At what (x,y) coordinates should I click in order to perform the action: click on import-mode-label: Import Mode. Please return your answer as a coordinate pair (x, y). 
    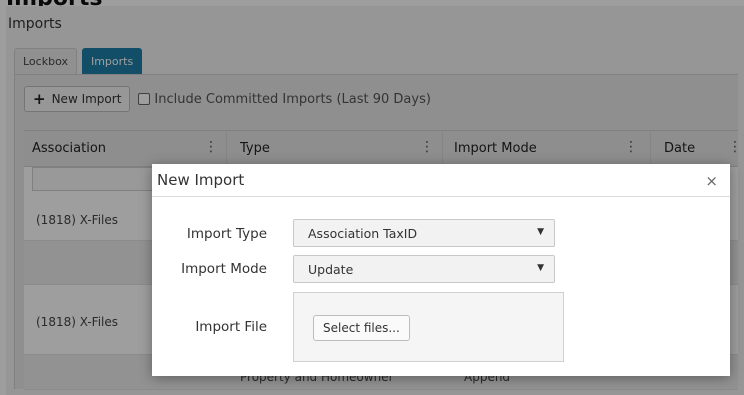
    Looking at the image, I should click on (224, 269).